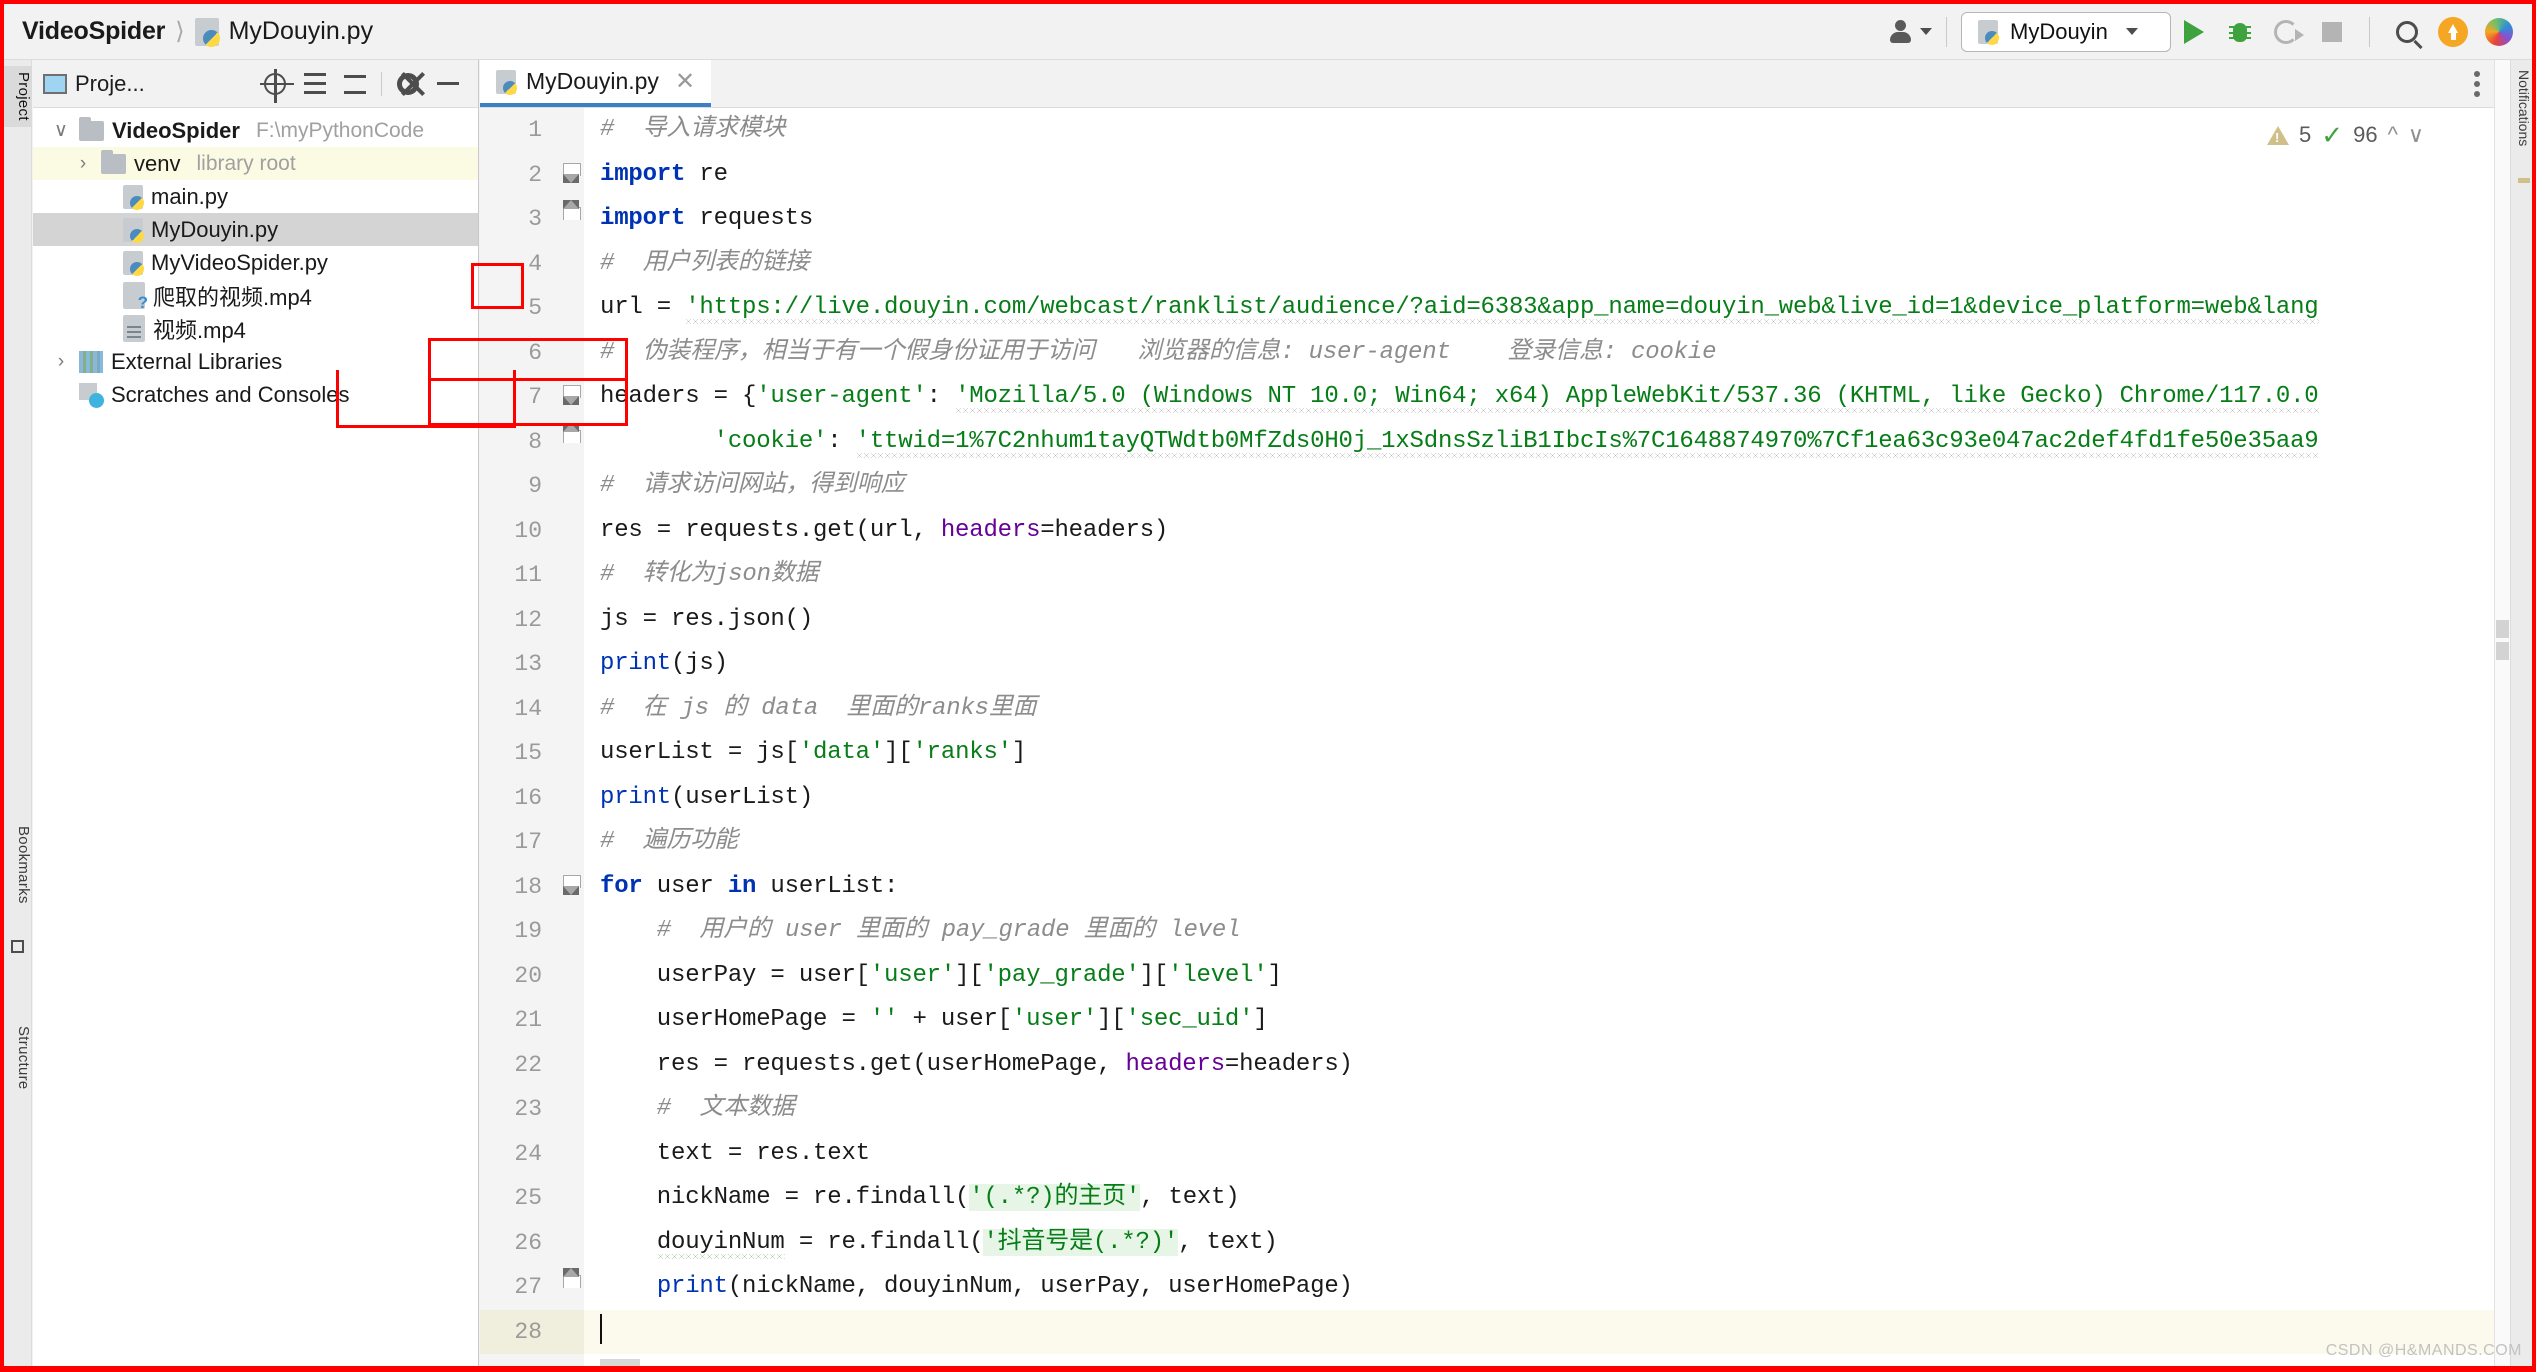 The height and width of the screenshot is (1372, 2536). I want to click on code-line: 14 # 在 js 的 data 里面的ranks里面, so click(1487, 708).